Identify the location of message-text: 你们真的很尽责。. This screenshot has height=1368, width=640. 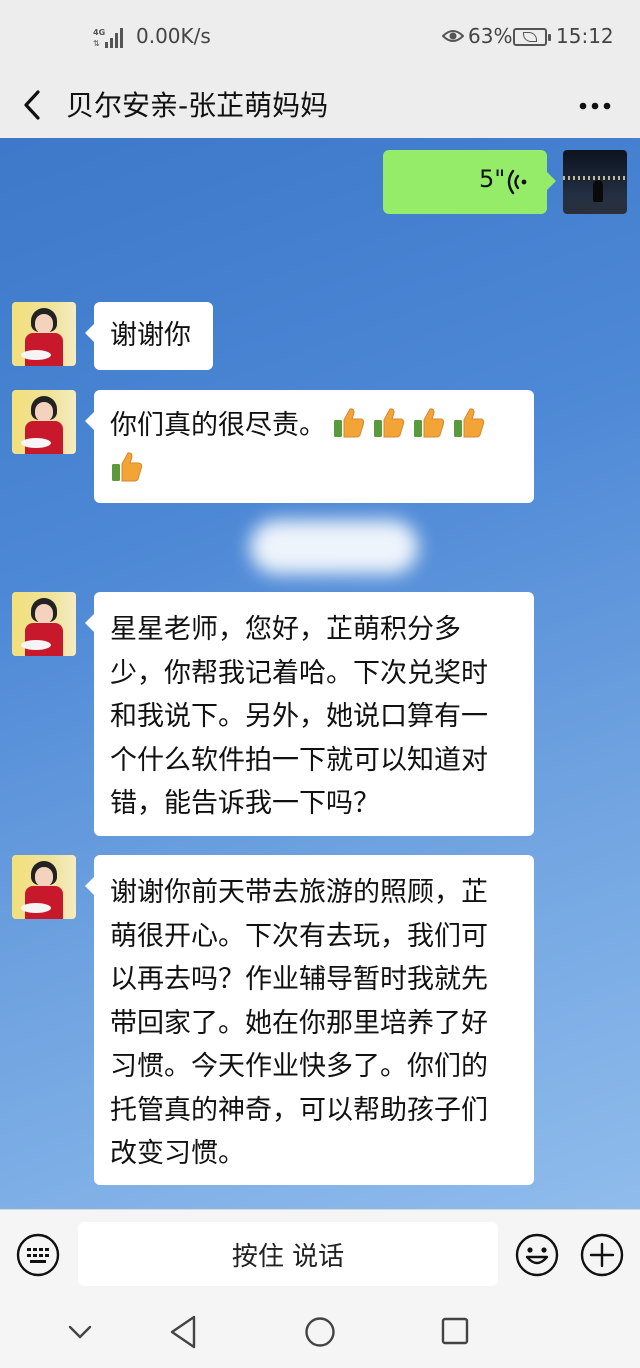
(218, 425).